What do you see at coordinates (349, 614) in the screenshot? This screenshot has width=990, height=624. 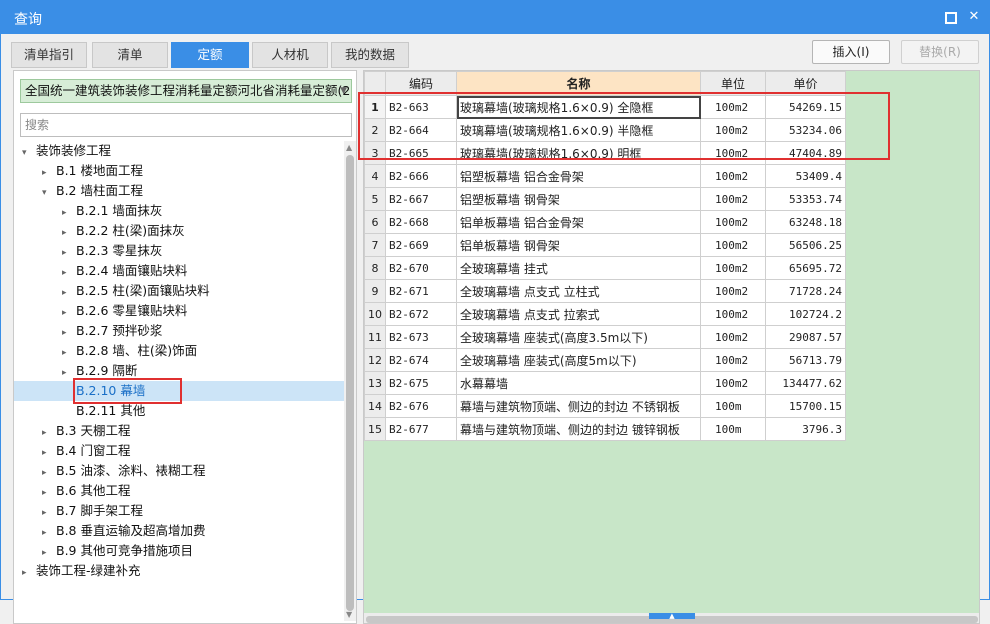 I see `scroll-down-icon: ▼` at bounding box center [349, 614].